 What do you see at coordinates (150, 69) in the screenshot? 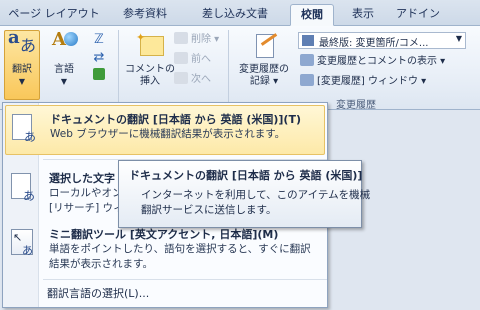
I see `insert-comment-label-1: コメントの` at bounding box center [150, 69].